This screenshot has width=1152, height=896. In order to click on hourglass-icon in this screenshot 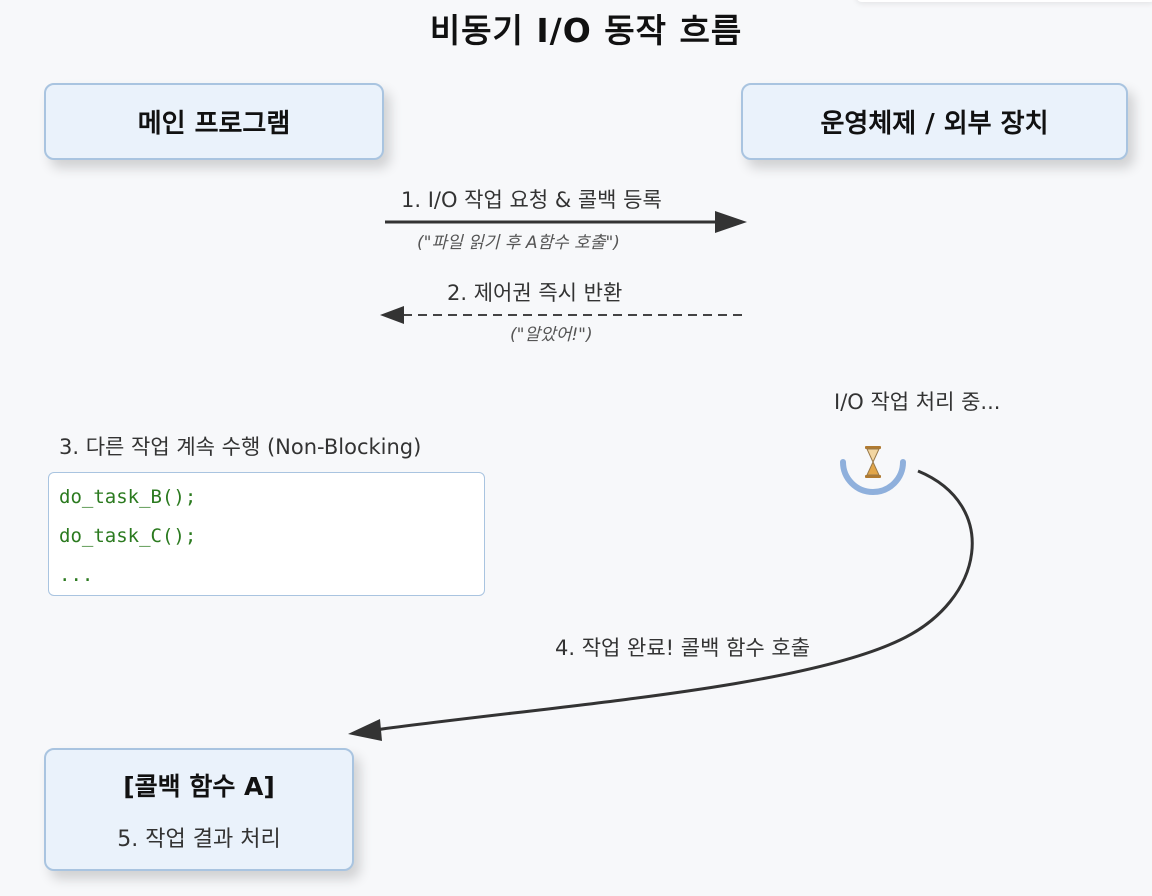, I will do `click(873, 470)`.